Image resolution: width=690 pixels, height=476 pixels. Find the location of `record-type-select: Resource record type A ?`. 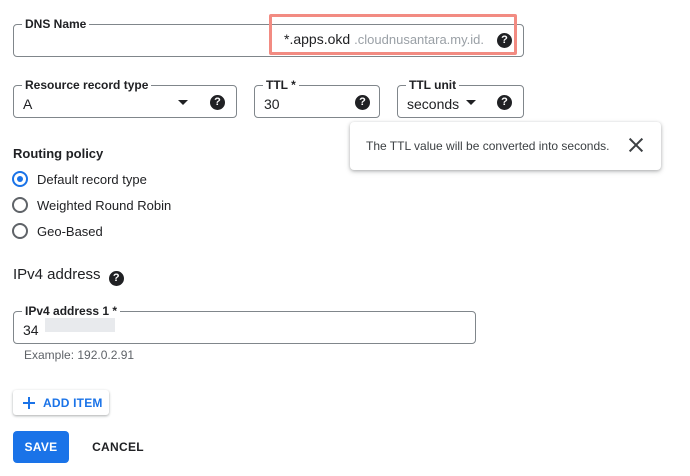

record-type-select: Resource record type A ? is located at coordinates (125, 98).